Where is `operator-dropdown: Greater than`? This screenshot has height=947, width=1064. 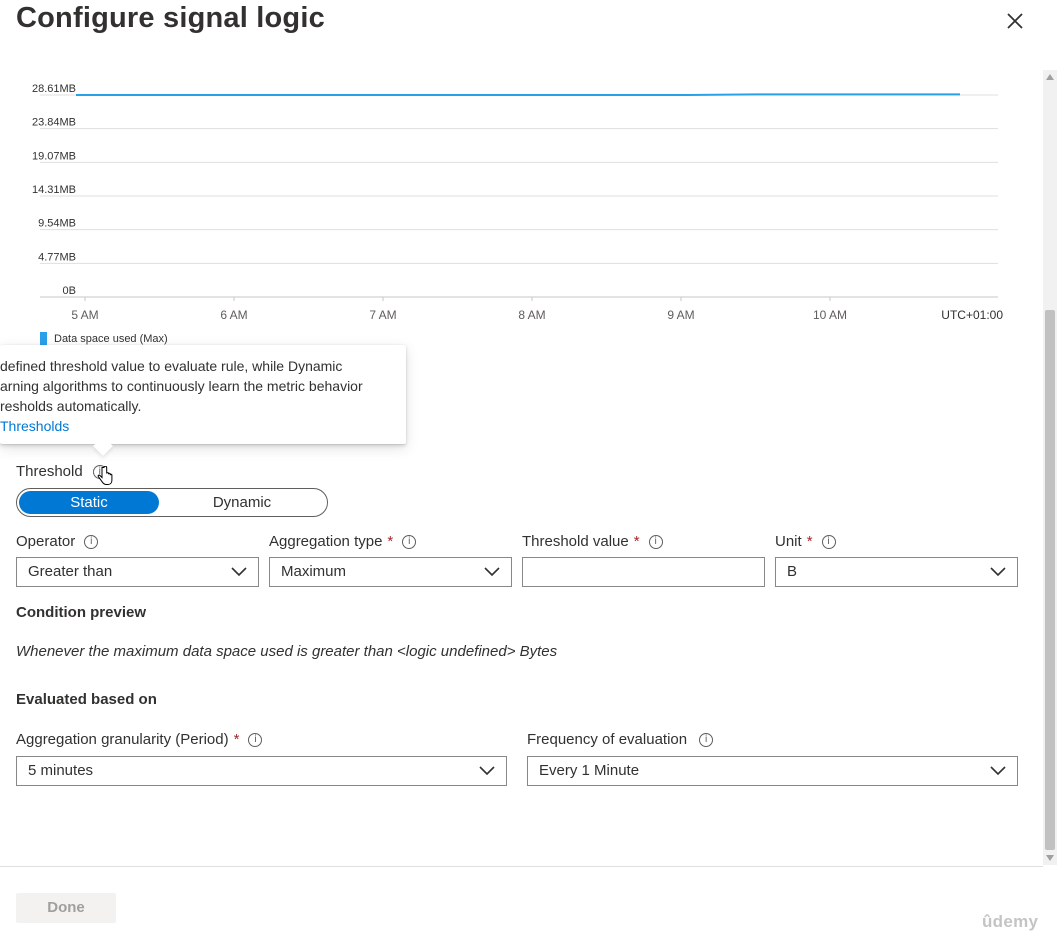 operator-dropdown: Greater than is located at coordinates (137, 572).